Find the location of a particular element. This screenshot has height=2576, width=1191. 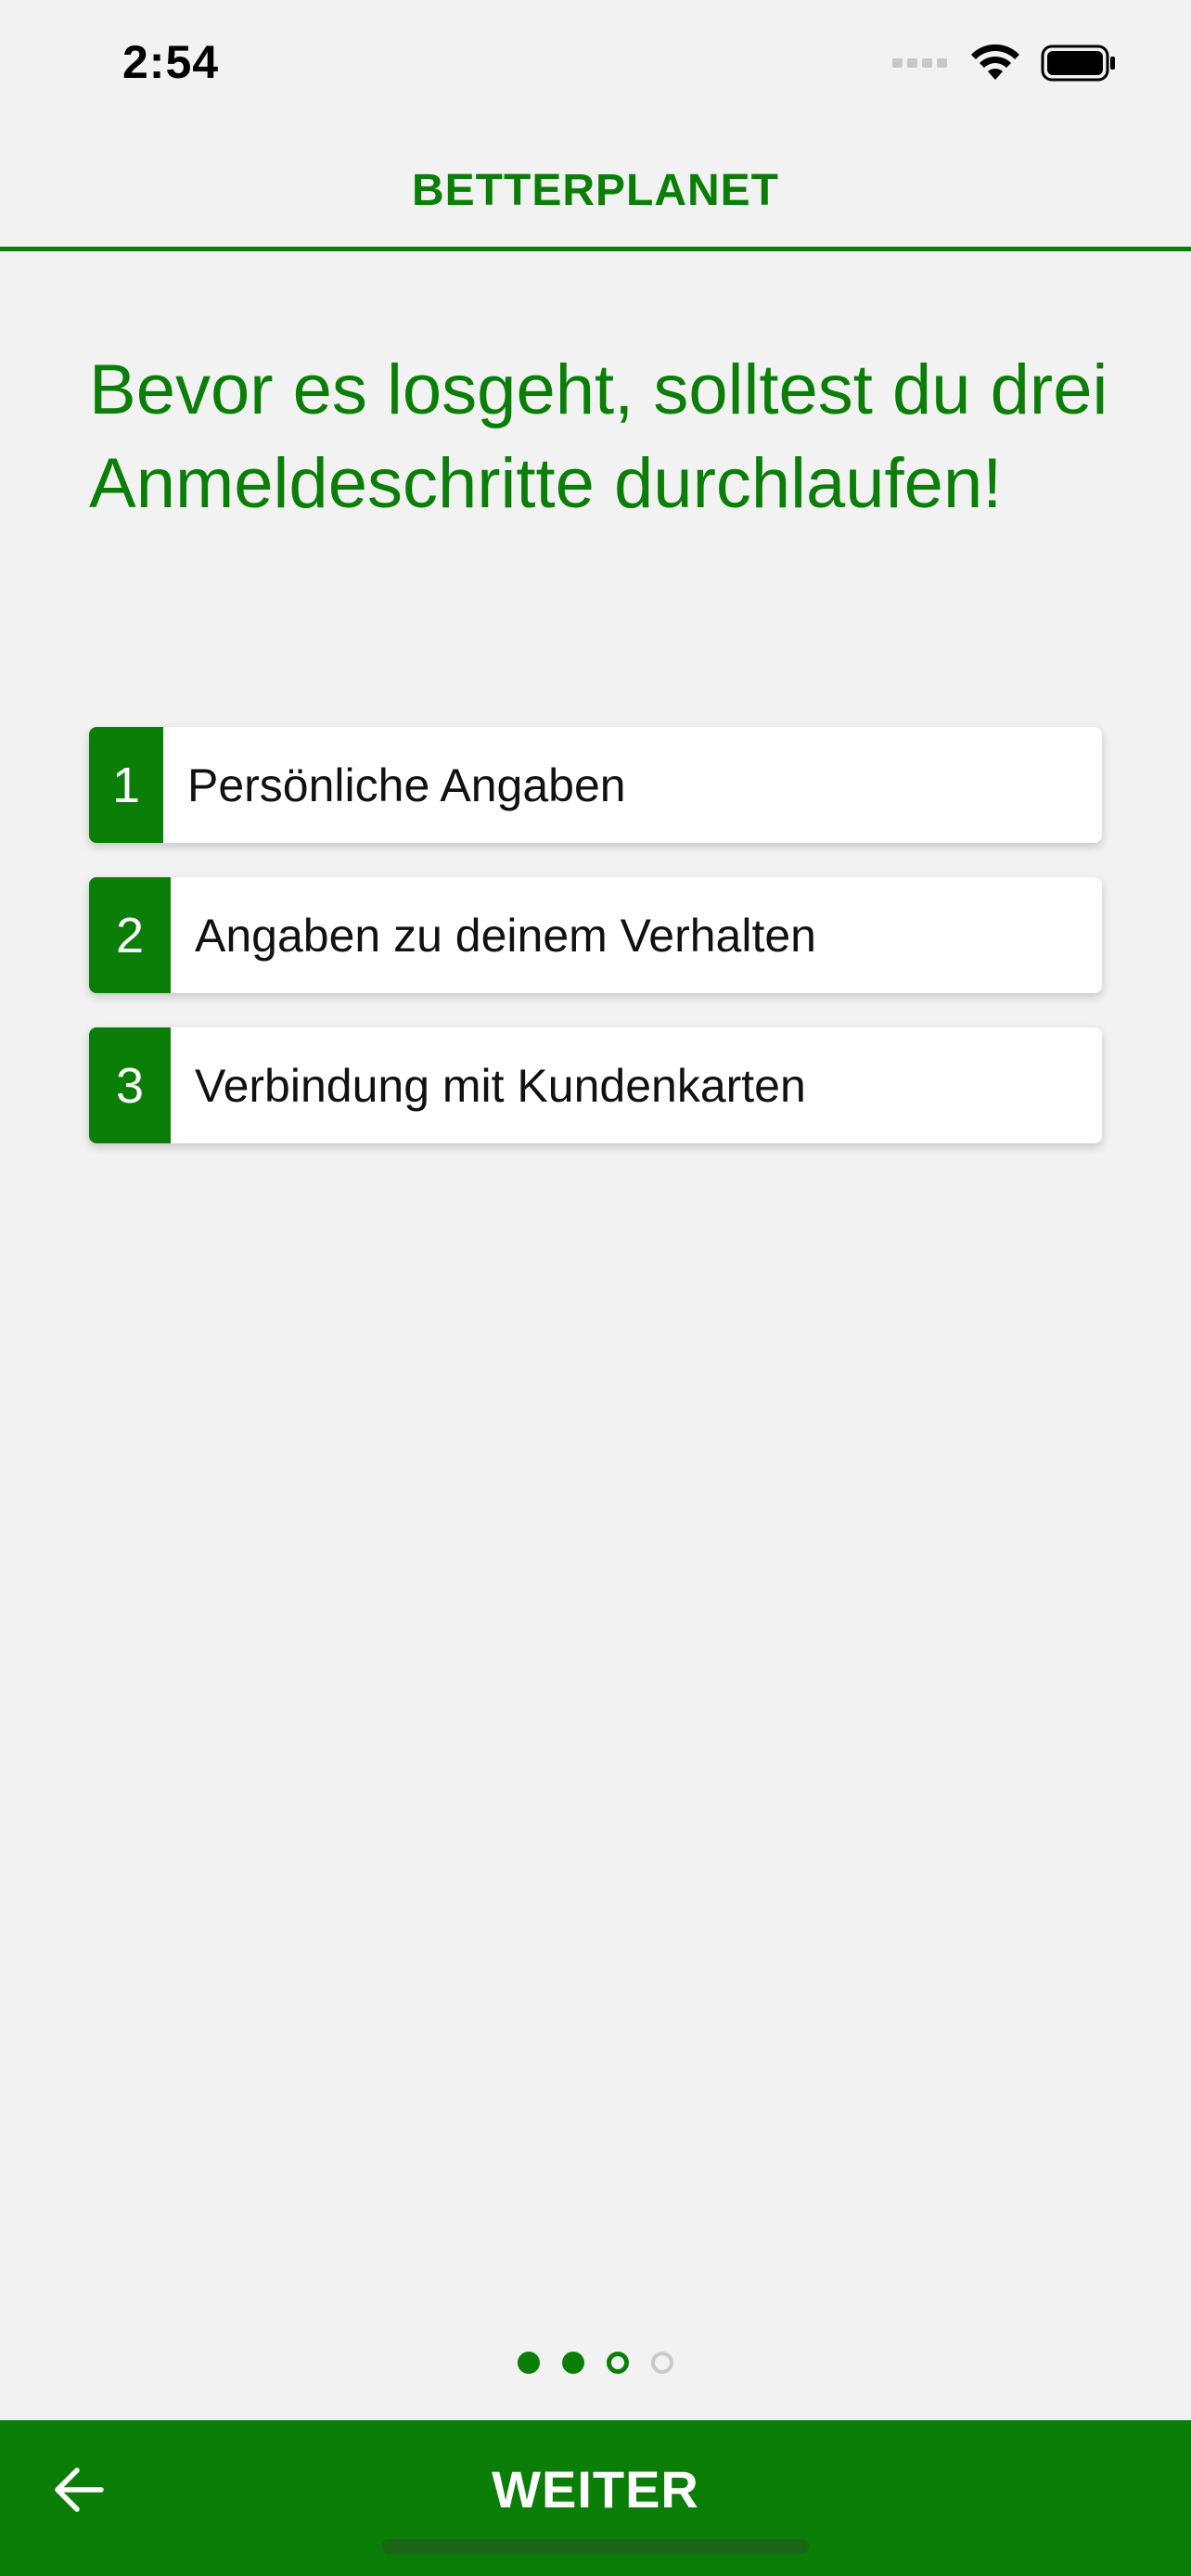

next-button: WEITER is located at coordinates (595, 2489).